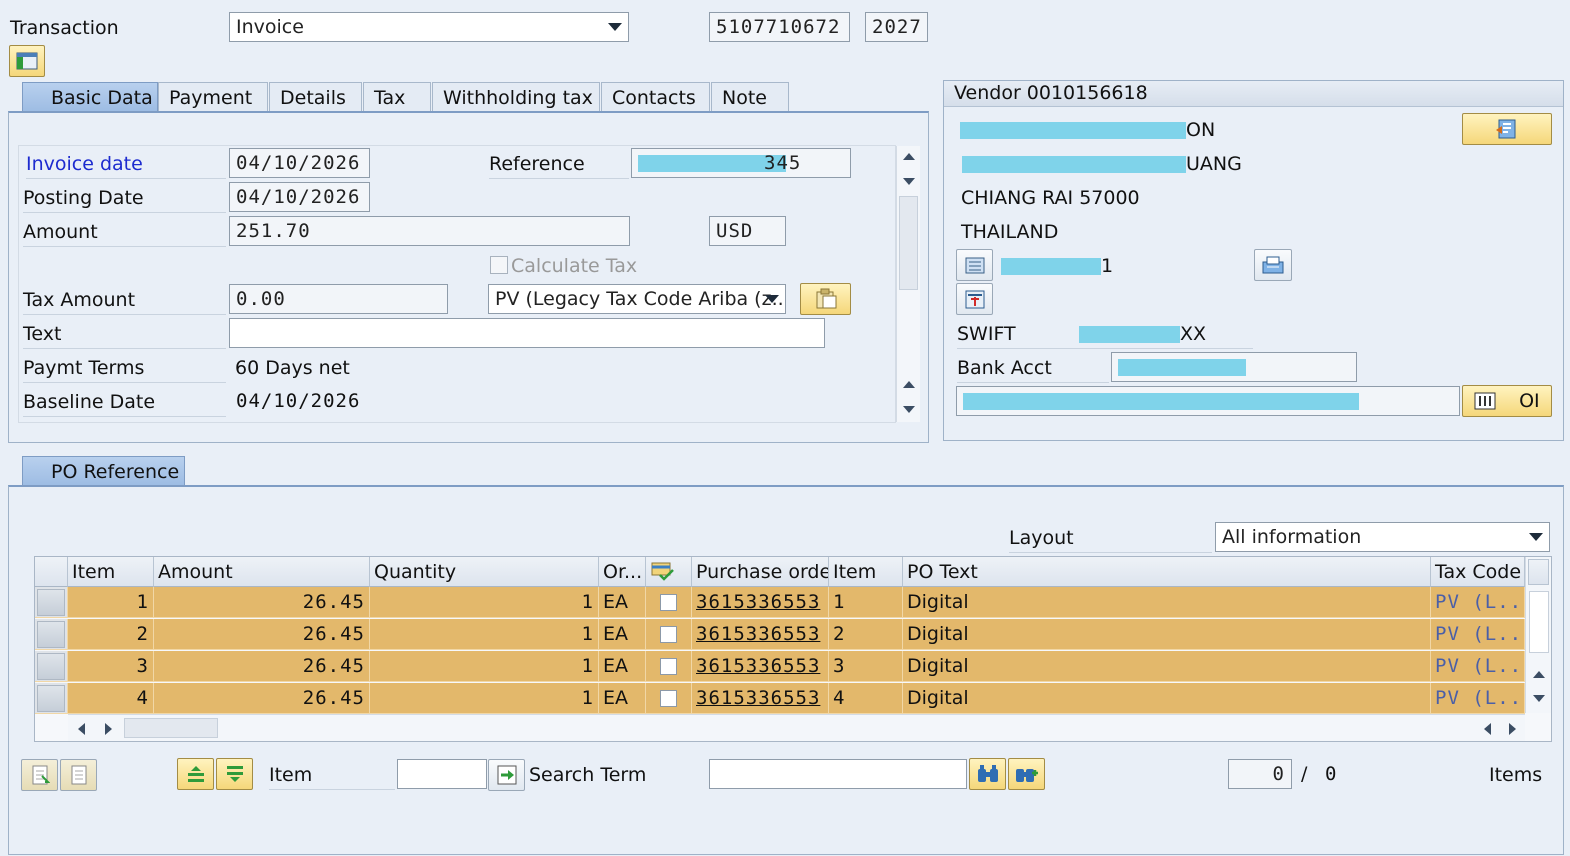 The width and height of the screenshot is (1570, 856). Describe the element at coordinates (1536, 537) in the screenshot. I see `chevron-down-icon` at that location.